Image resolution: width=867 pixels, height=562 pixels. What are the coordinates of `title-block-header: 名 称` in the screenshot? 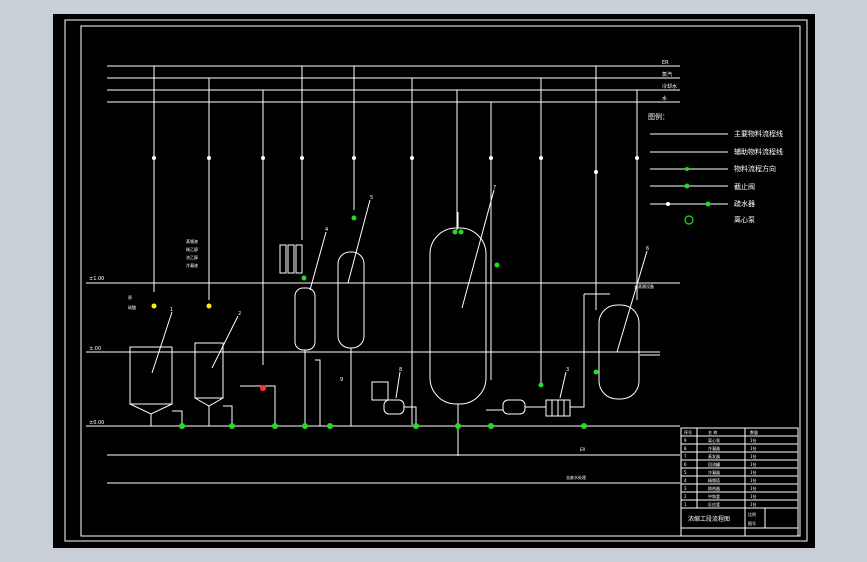 It's located at (712, 432).